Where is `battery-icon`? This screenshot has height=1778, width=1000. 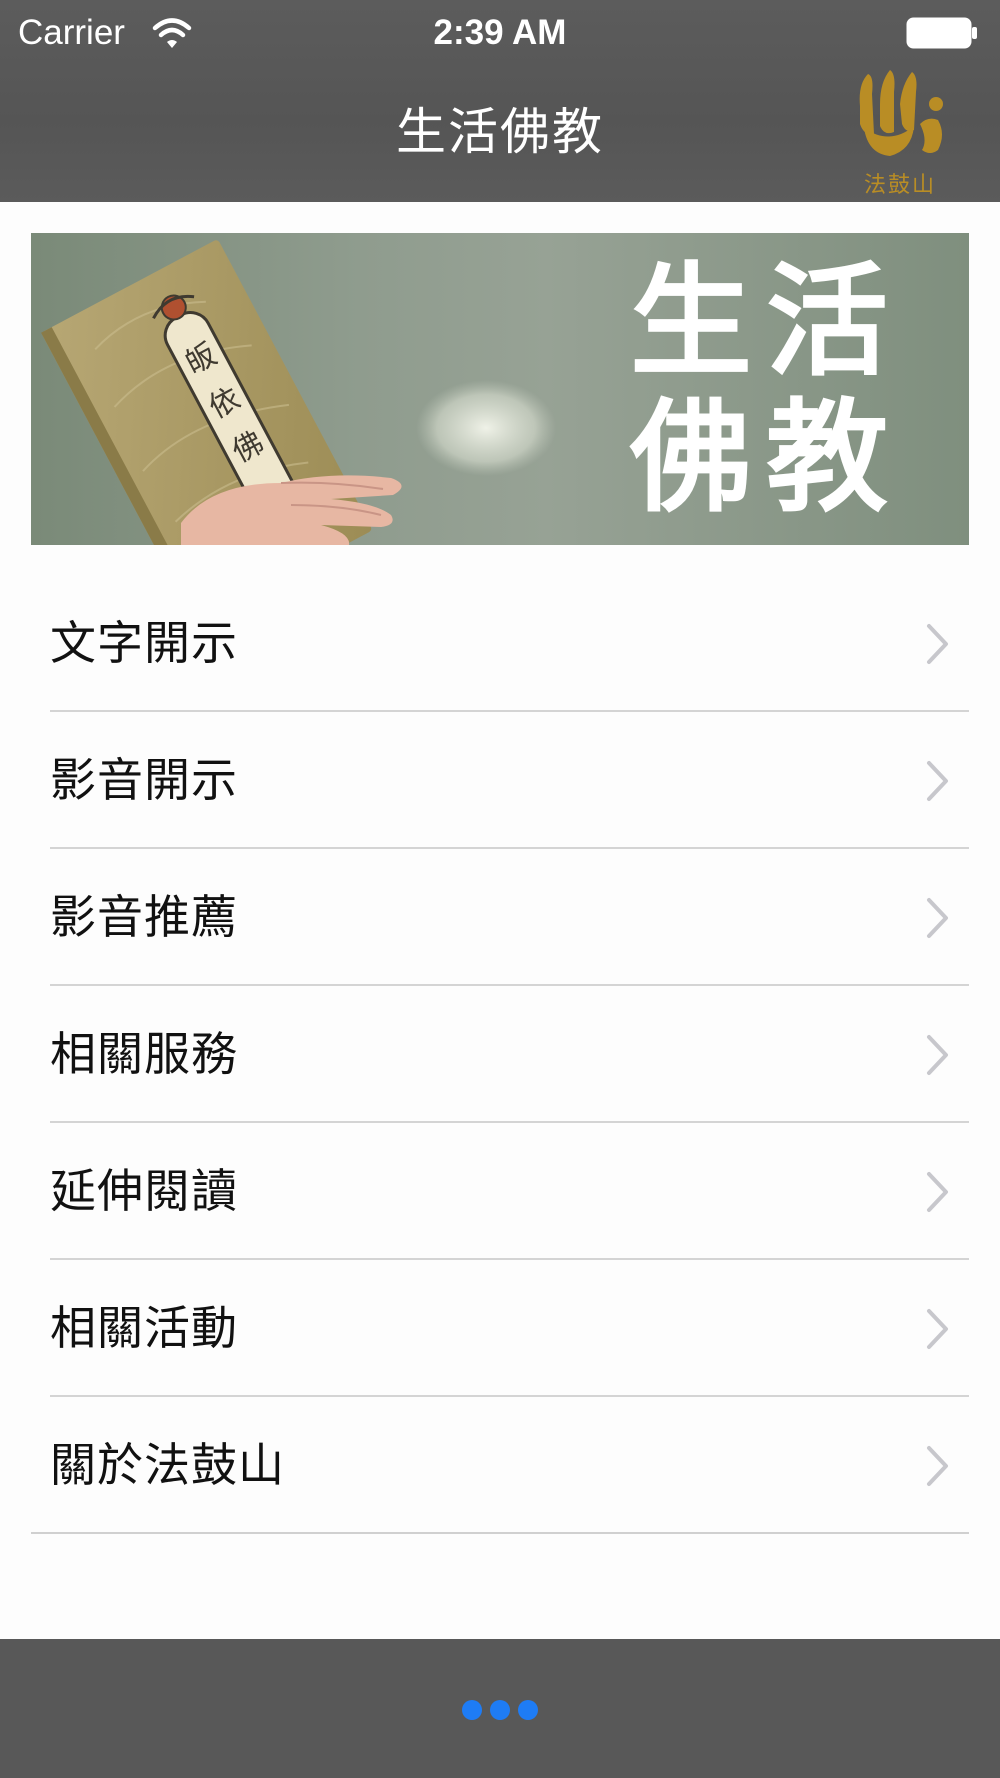
battery-icon is located at coordinates (941, 33).